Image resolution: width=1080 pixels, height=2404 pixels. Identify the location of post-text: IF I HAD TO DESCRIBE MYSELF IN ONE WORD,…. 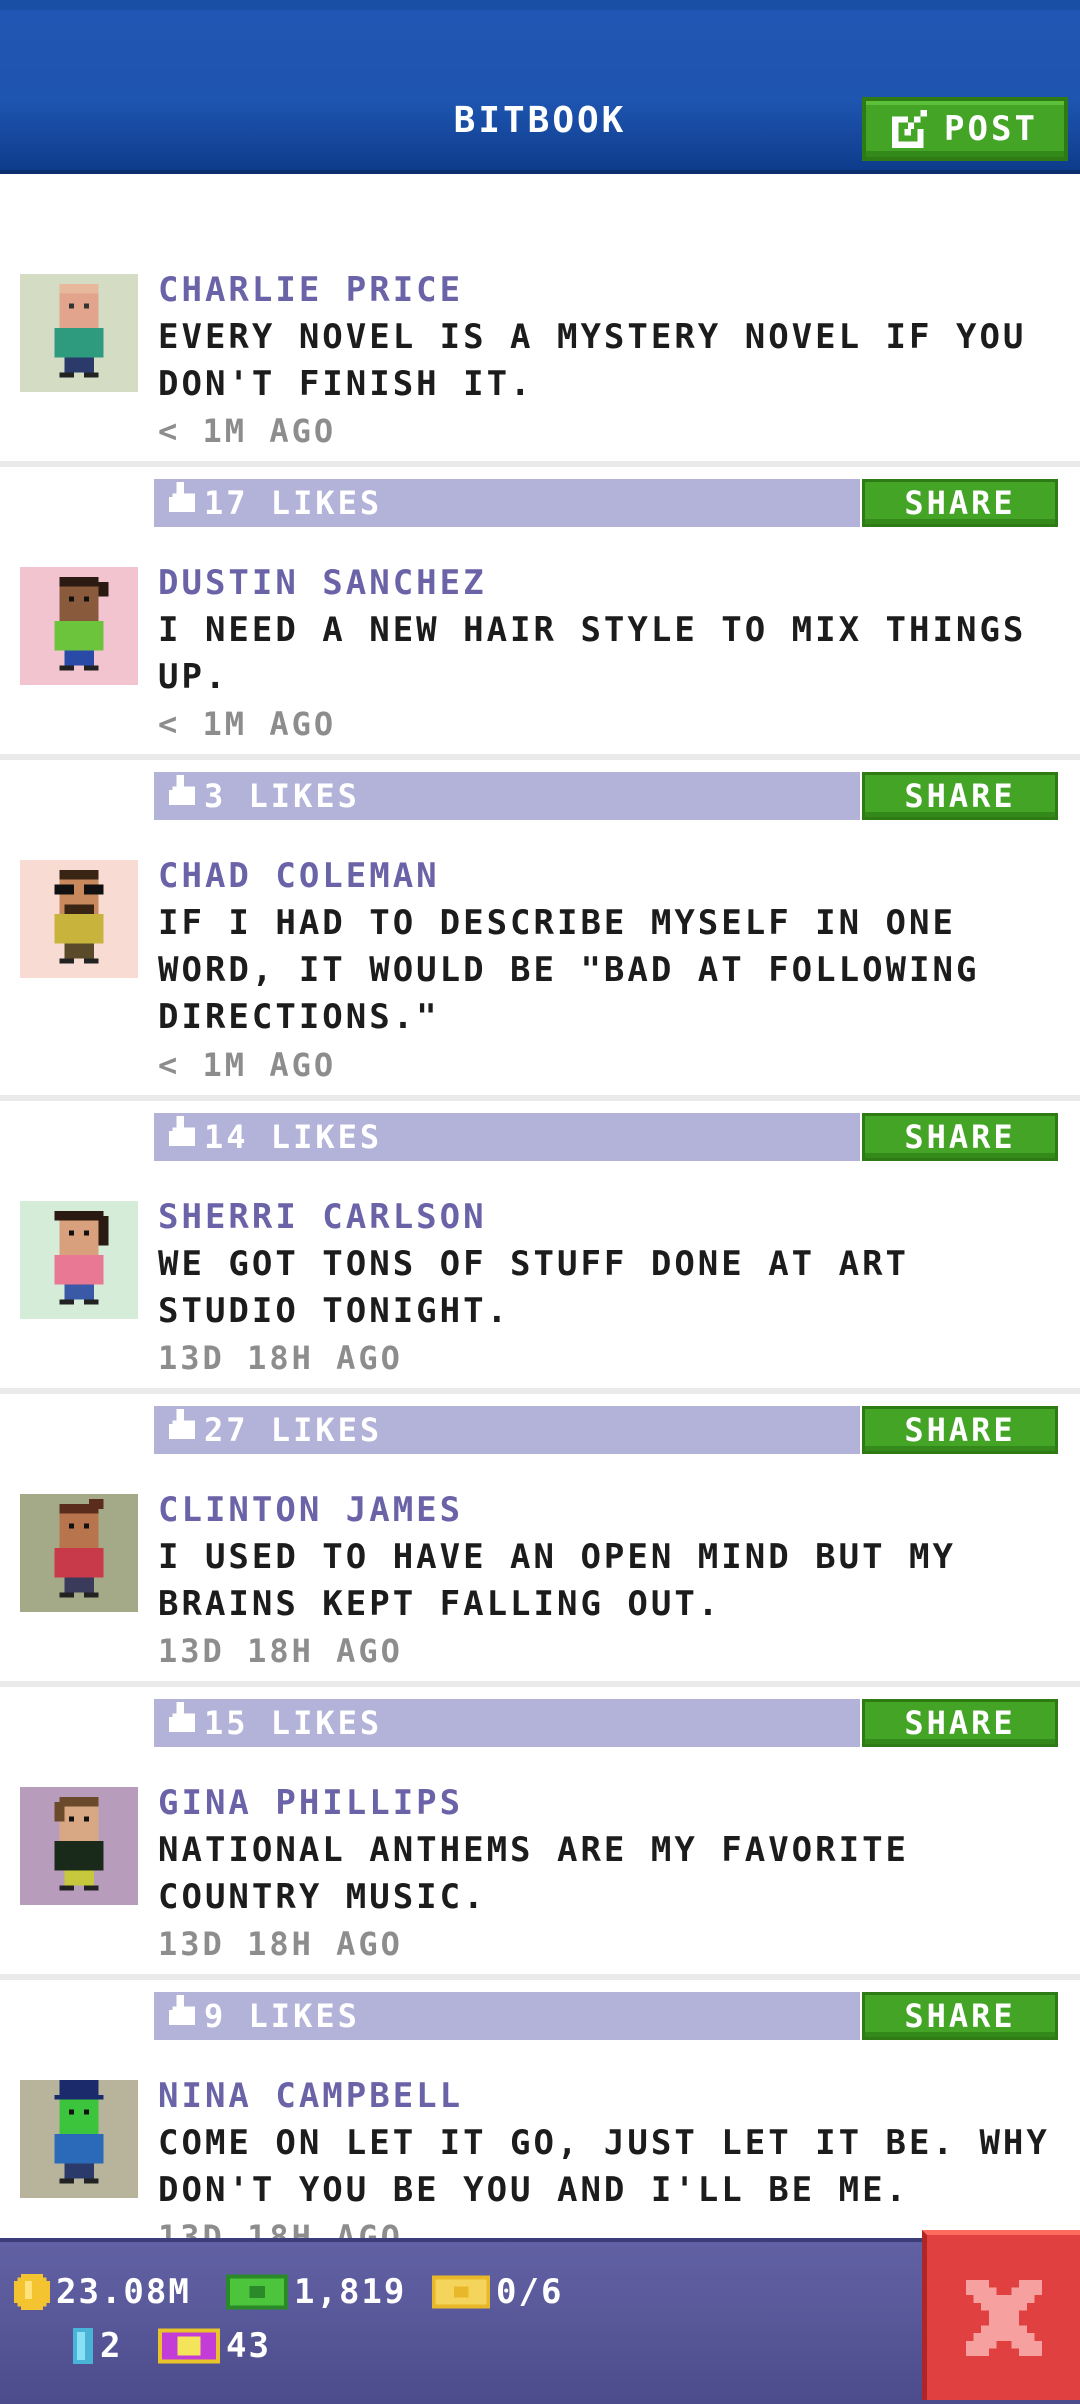
(569, 970).